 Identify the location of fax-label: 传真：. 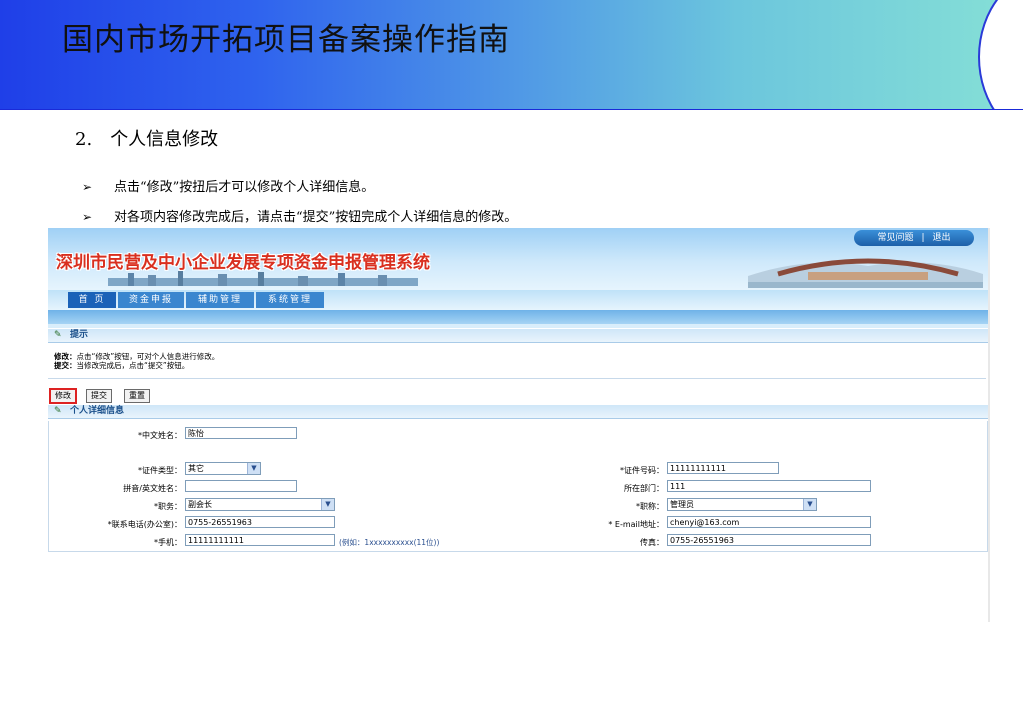
(652, 542).